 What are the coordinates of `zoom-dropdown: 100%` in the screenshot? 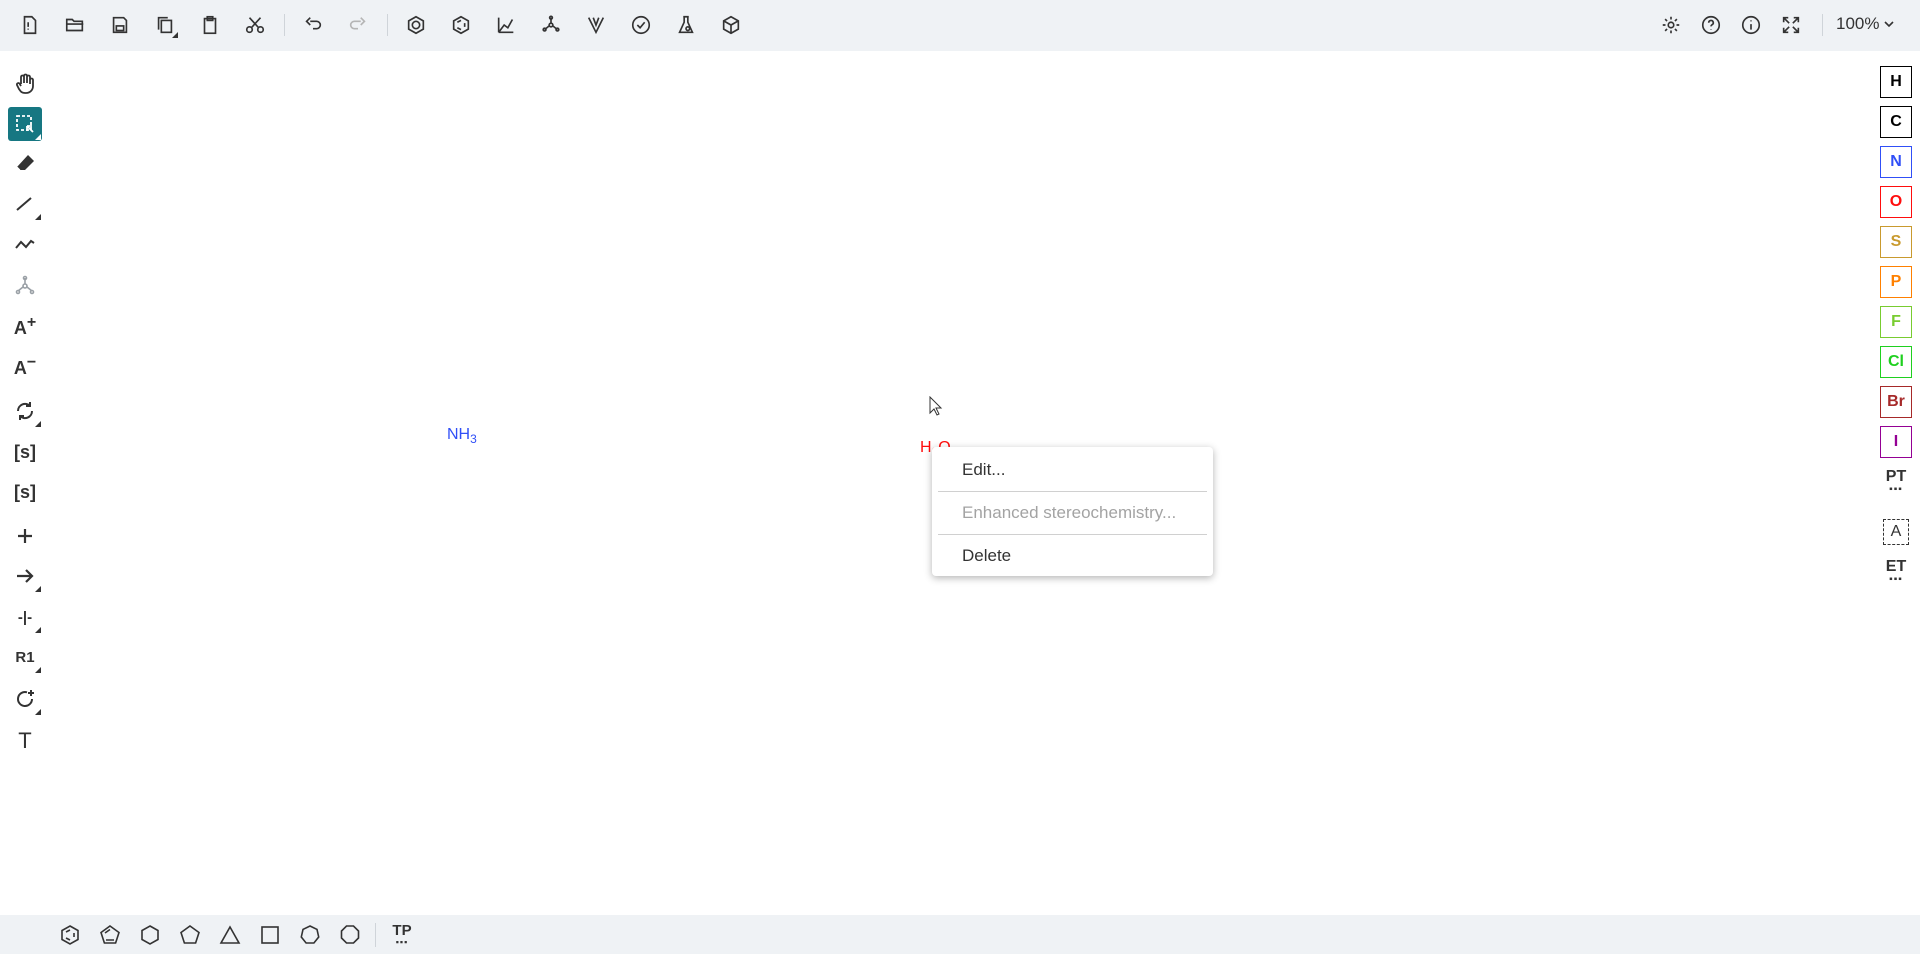 It's located at (1865, 24).